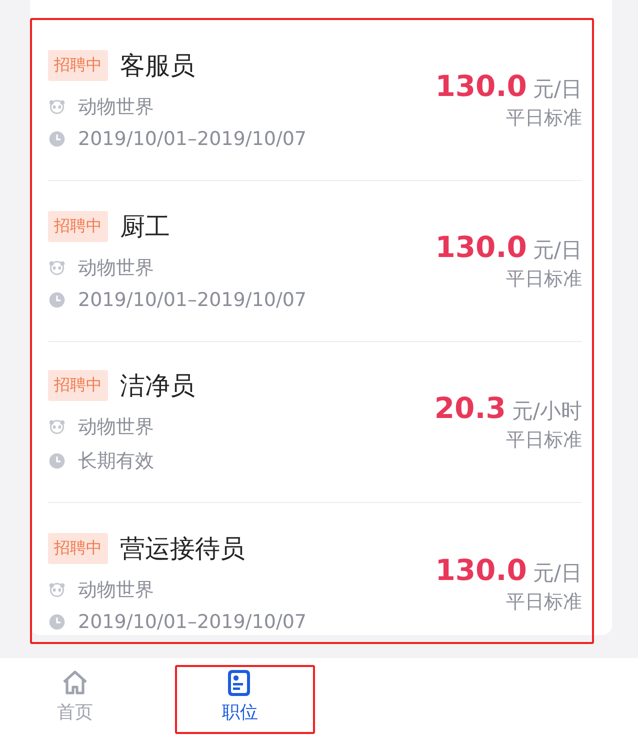  I want to click on job-title: 客服员, so click(157, 66).